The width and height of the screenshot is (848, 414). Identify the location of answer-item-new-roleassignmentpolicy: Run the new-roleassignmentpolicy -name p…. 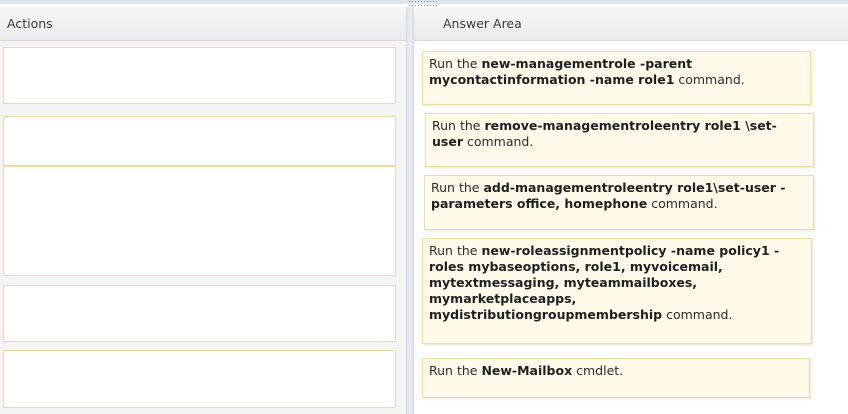
(617, 291).